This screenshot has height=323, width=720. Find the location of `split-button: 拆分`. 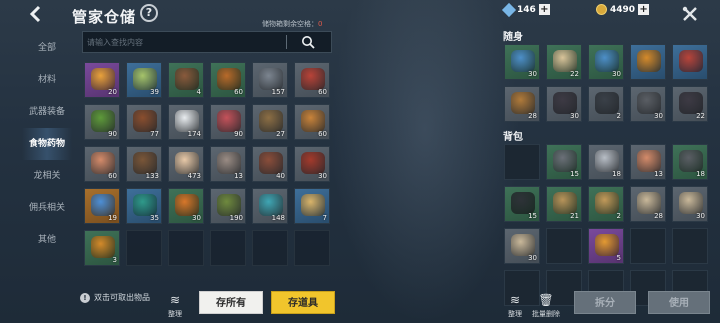

split-button: 拆分 is located at coordinates (605, 302).